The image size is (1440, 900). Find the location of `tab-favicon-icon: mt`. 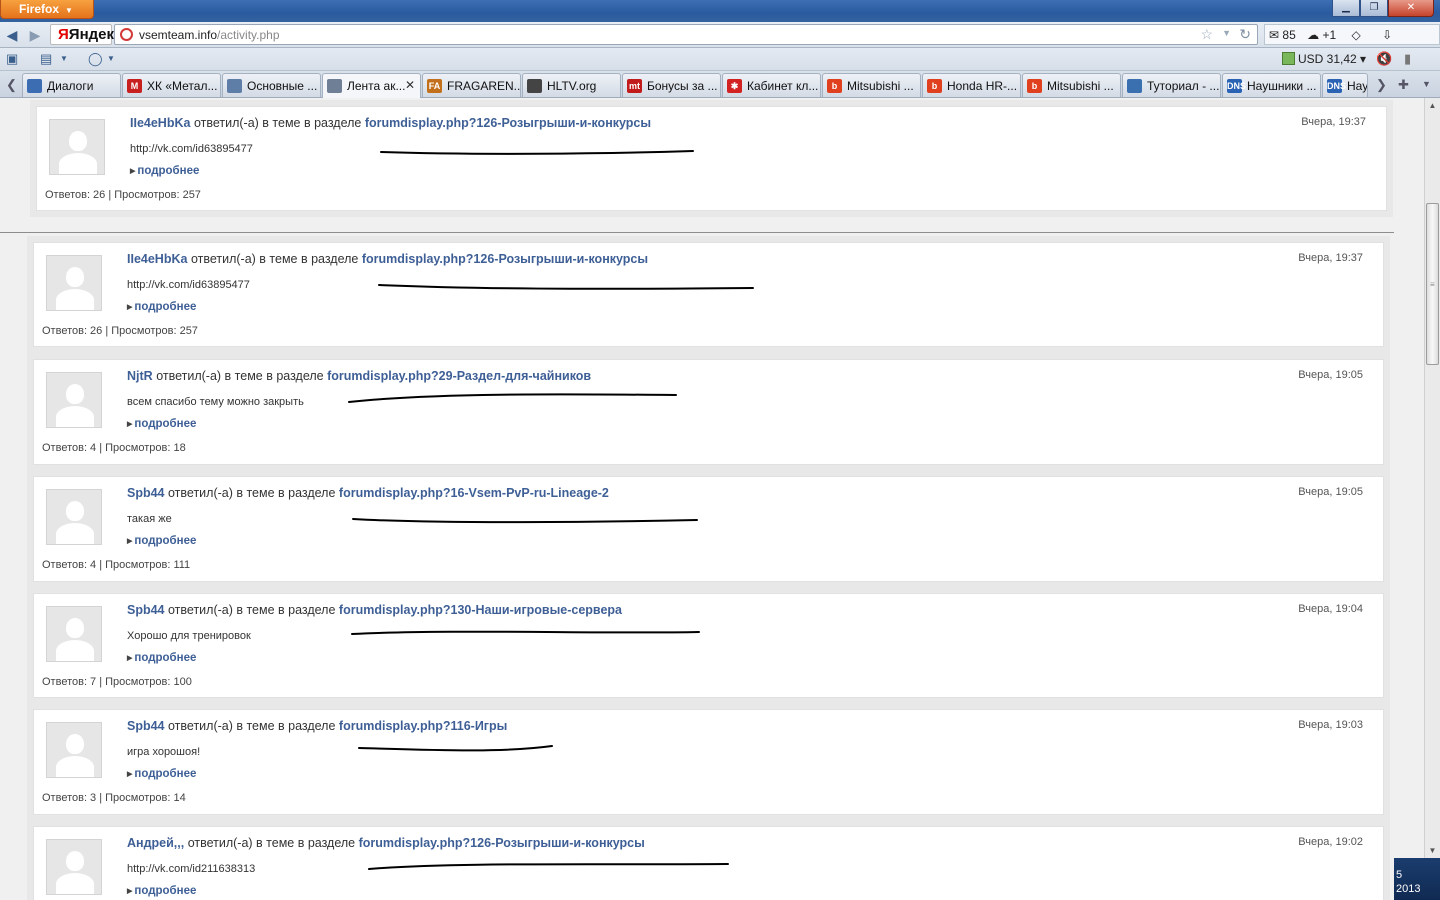

tab-favicon-icon: mt is located at coordinates (634, 86).